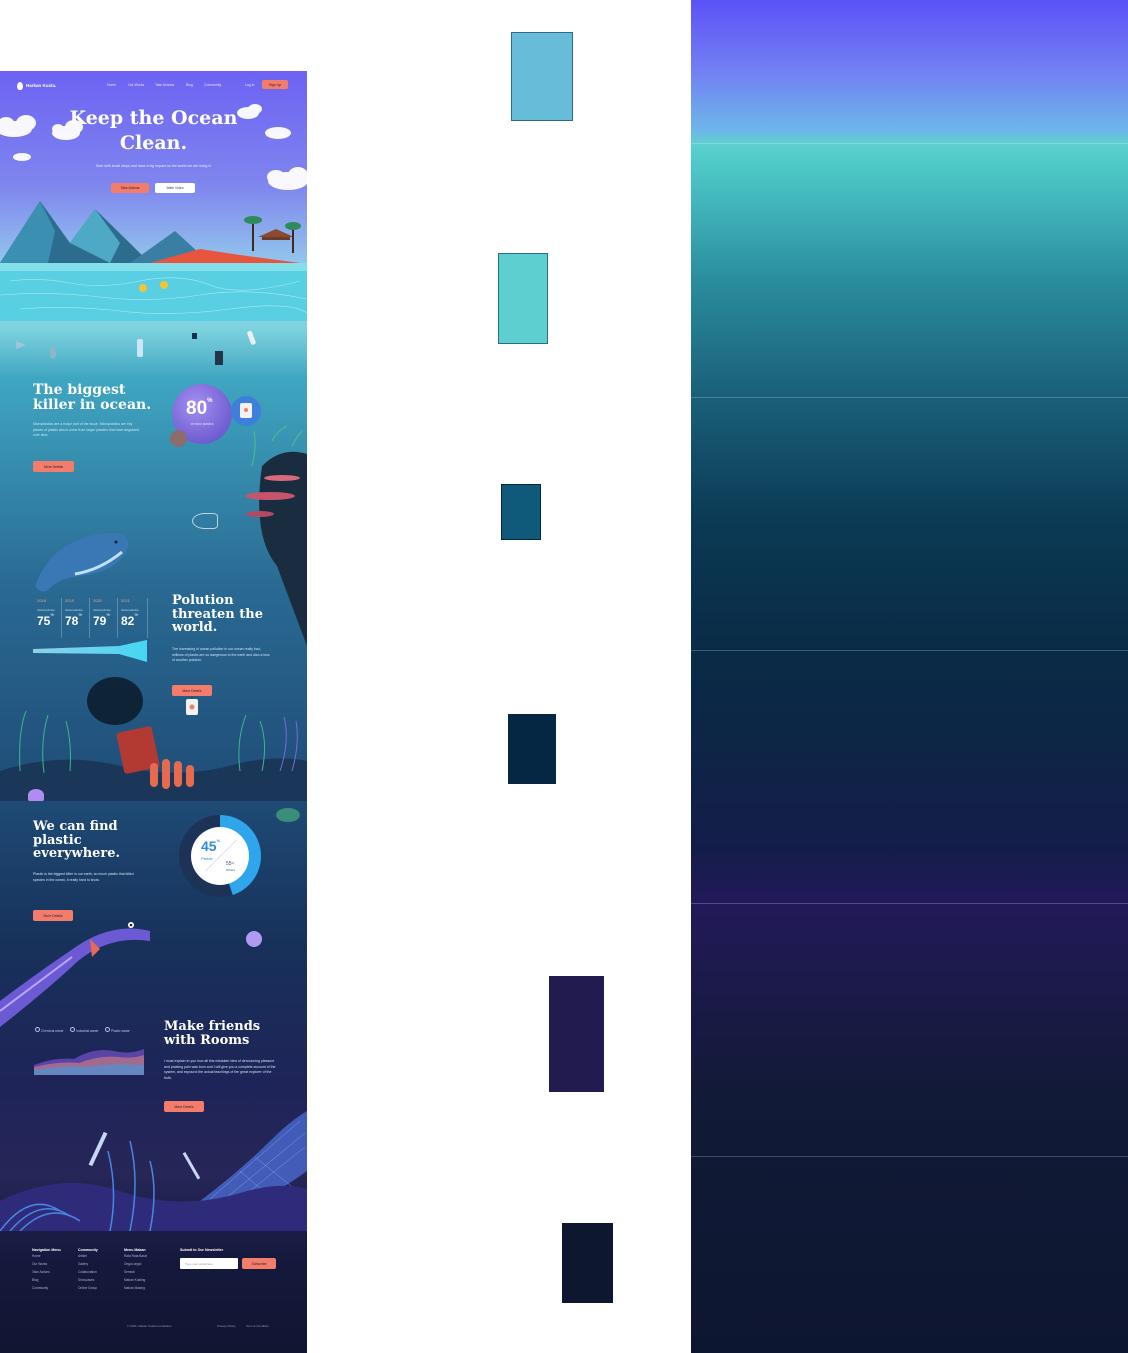 The image size is (1128, 1353). What do you see at coordinates (576, 1034) in the screenshot?
I see `color-swatch-indigo` at bounding box center [576, 1034].